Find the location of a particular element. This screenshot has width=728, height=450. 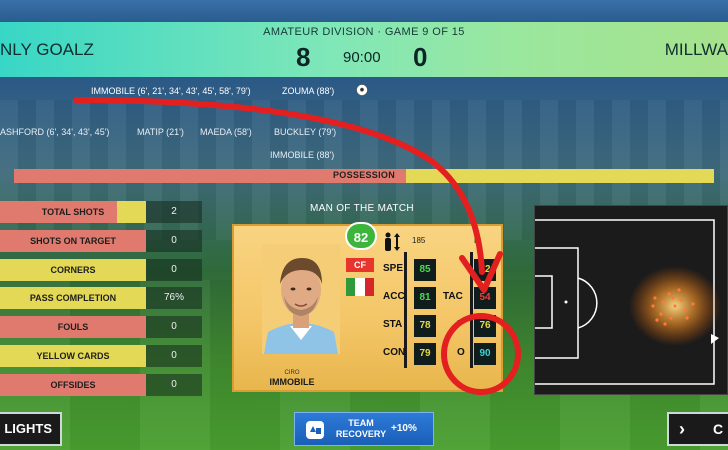

recovery-percent: +10% is located at coordinates (404, 428).